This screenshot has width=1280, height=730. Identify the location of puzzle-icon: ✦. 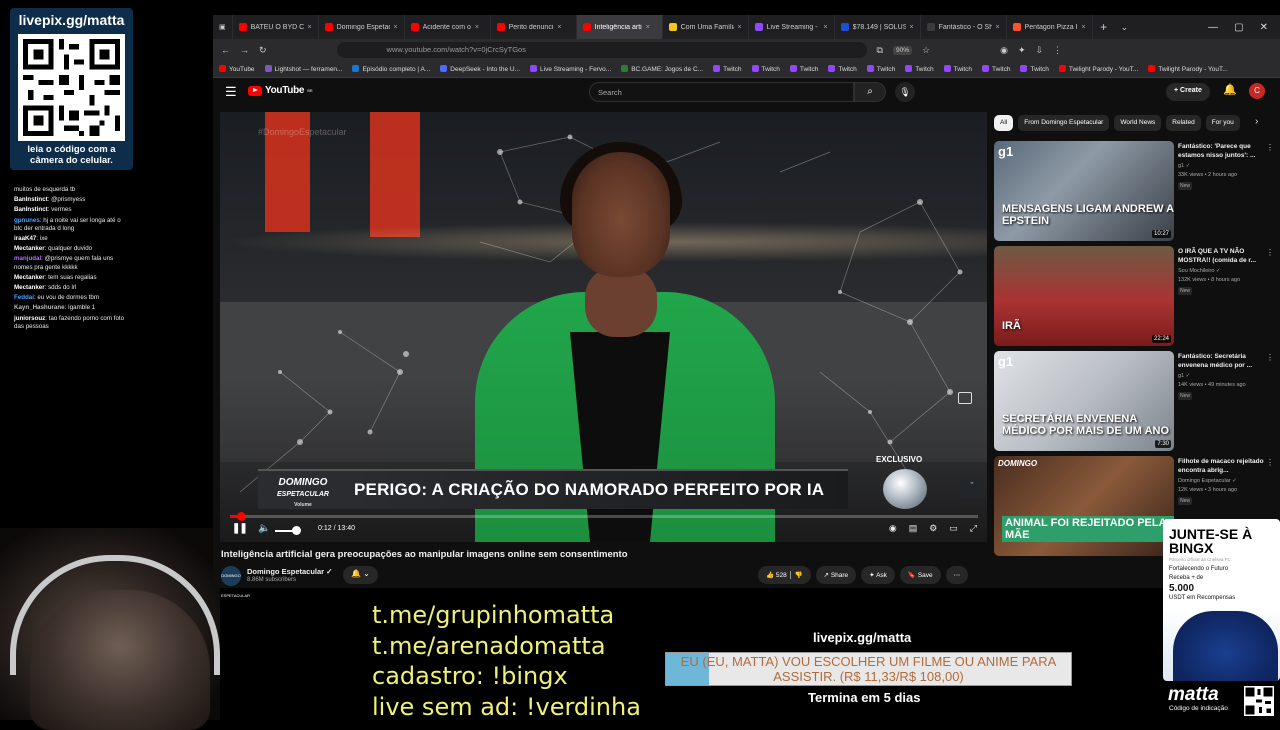
(1022, 50).